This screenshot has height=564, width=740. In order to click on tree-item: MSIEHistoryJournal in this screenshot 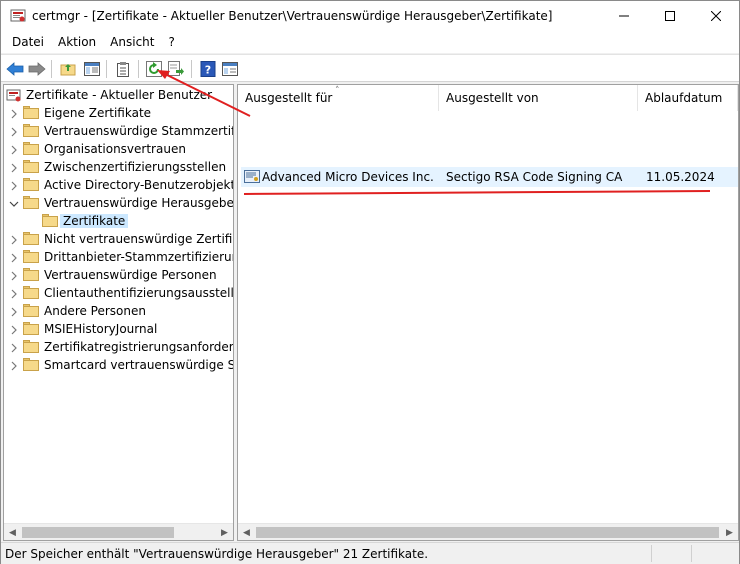, I will do `click(118, 330)`.